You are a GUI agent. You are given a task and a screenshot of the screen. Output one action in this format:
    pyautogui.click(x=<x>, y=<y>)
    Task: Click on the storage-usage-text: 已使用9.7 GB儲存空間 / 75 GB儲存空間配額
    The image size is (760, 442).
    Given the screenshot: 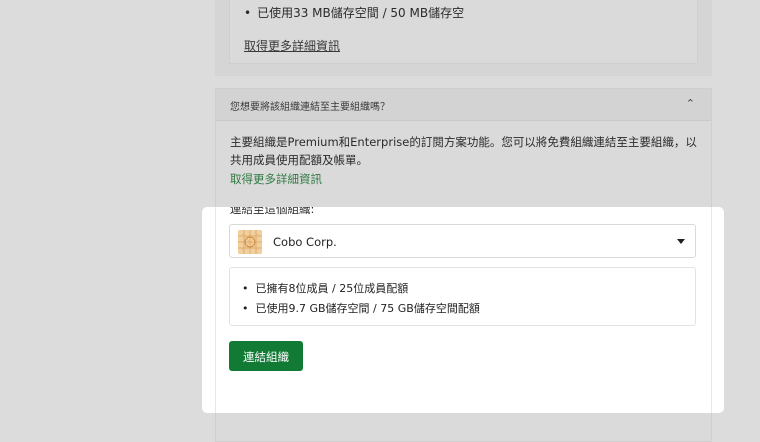 What is the action you would take?
    pyautogui.click(x=367, y=308)
    